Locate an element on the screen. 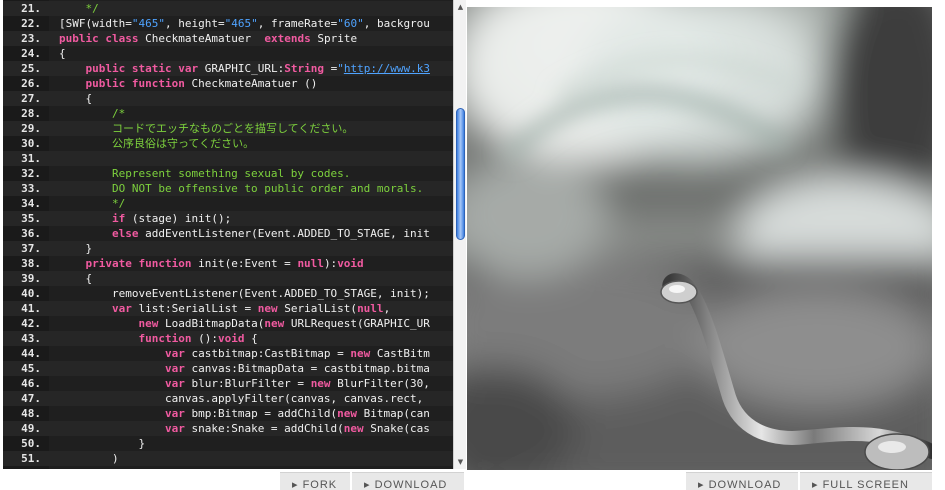 Image resolution: width=945 pixels, height=490 pixels. code-token: */ is located at coordinates (92, 203).